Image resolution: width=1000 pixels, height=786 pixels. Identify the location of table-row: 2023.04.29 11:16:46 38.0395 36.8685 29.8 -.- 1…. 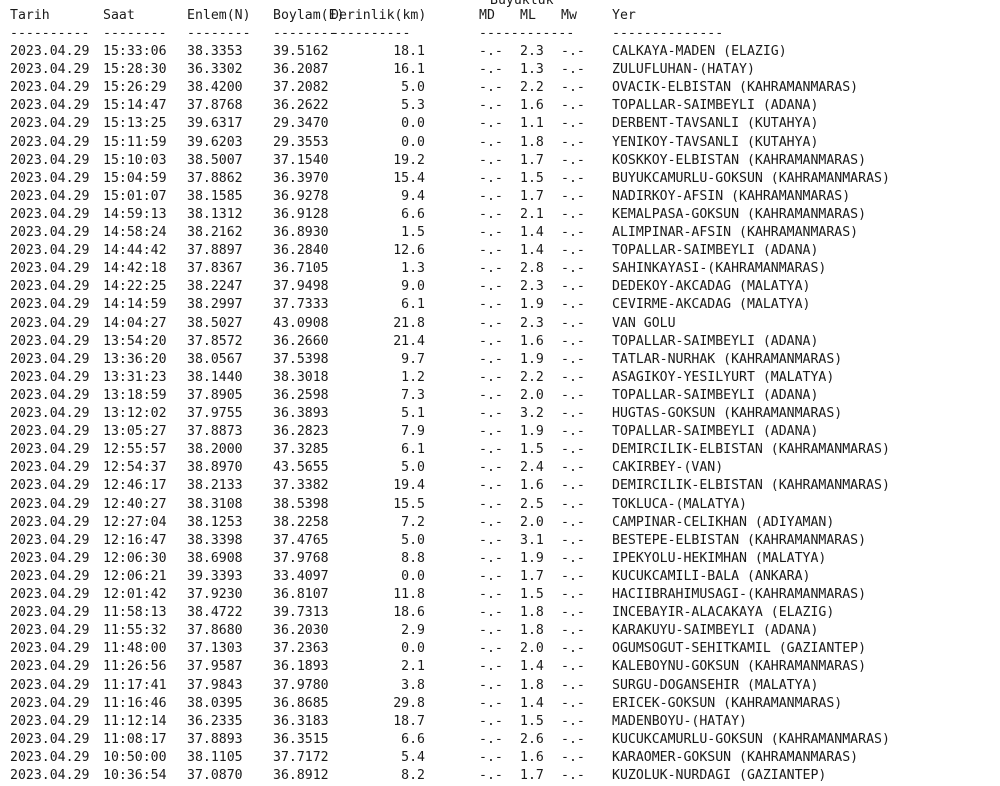
(500, 704).